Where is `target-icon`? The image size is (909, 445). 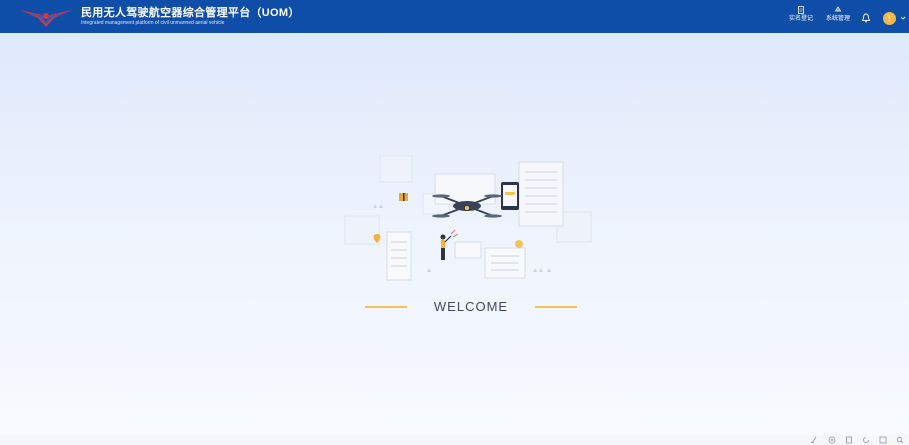
target-icon is located at coordinates (832, 440).